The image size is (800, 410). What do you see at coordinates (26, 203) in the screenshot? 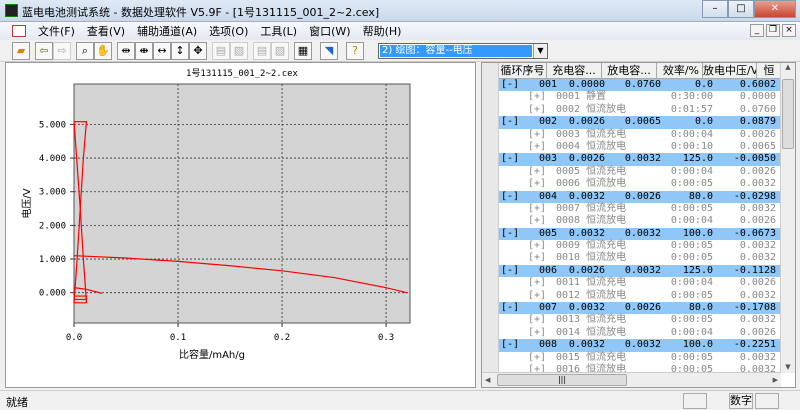
I see `y-axis-label: 电压/V` at bounding box center [26, 203].